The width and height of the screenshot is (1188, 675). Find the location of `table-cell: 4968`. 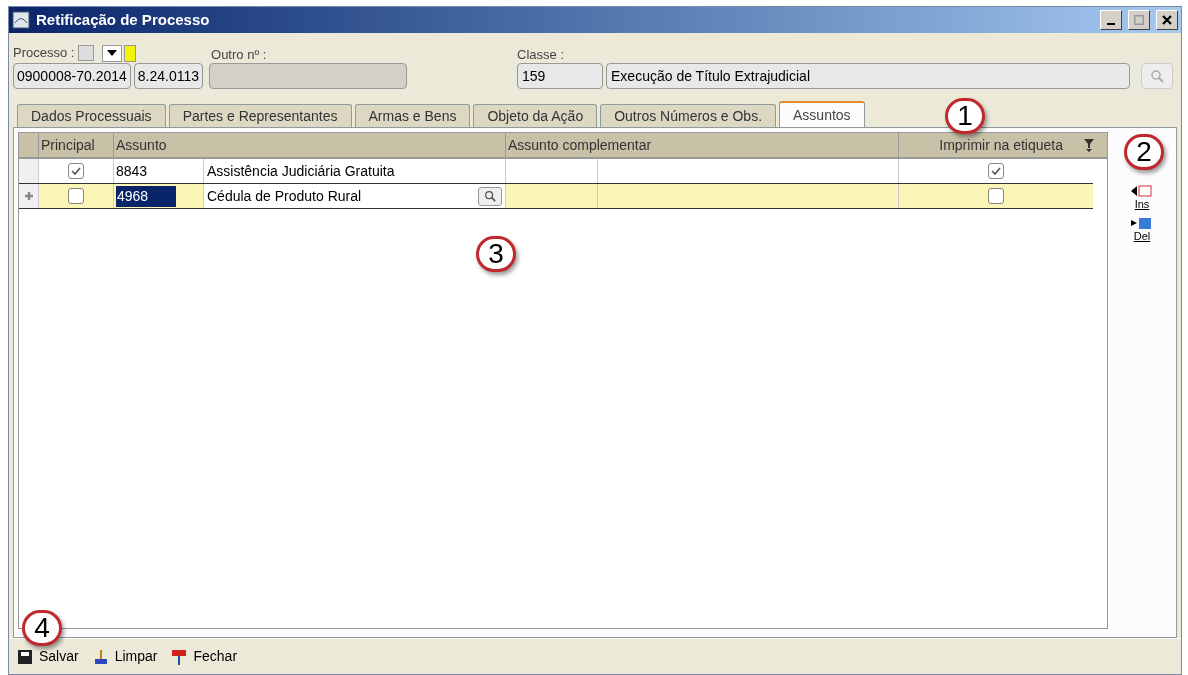

table-cell: 4968 is located at coordinates (146, 196).